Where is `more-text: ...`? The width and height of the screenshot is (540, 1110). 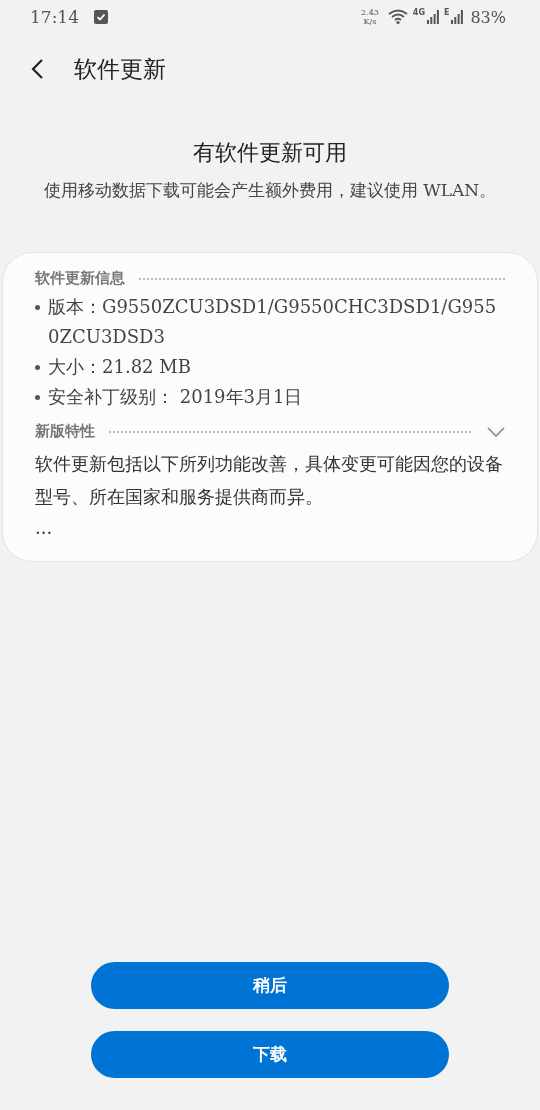 more-text: ... is located at coordinates (44, 528).